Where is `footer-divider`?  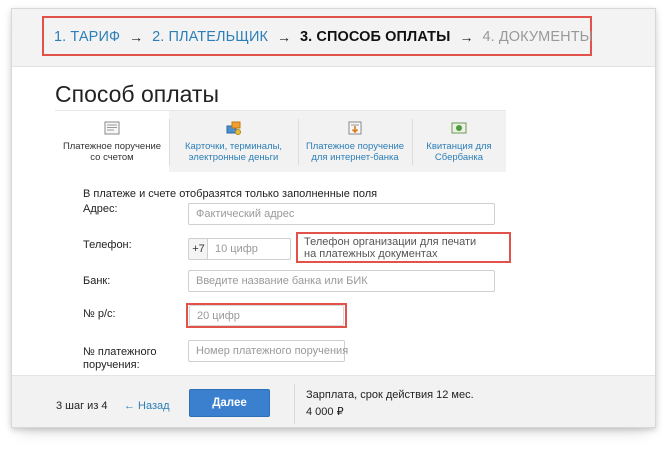 footer-divider is located at coordinates (294, 404).